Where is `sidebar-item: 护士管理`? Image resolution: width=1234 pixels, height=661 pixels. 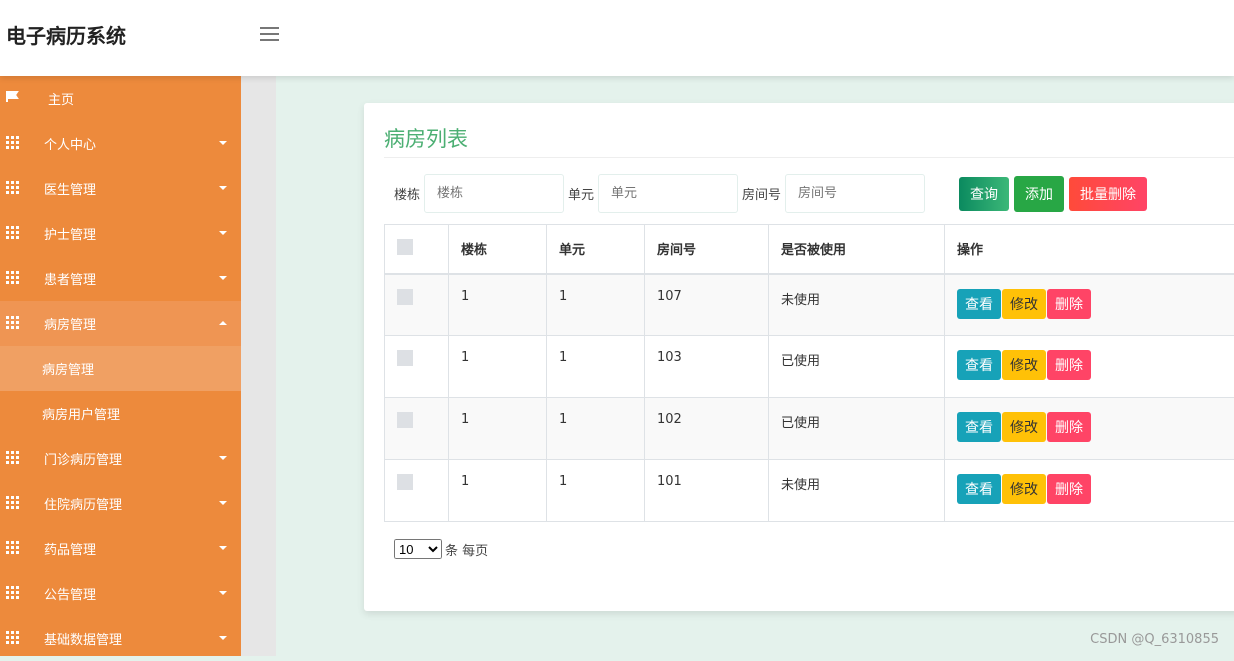
sidebar-item: 护士管理 is located at coordinates (120, 233).